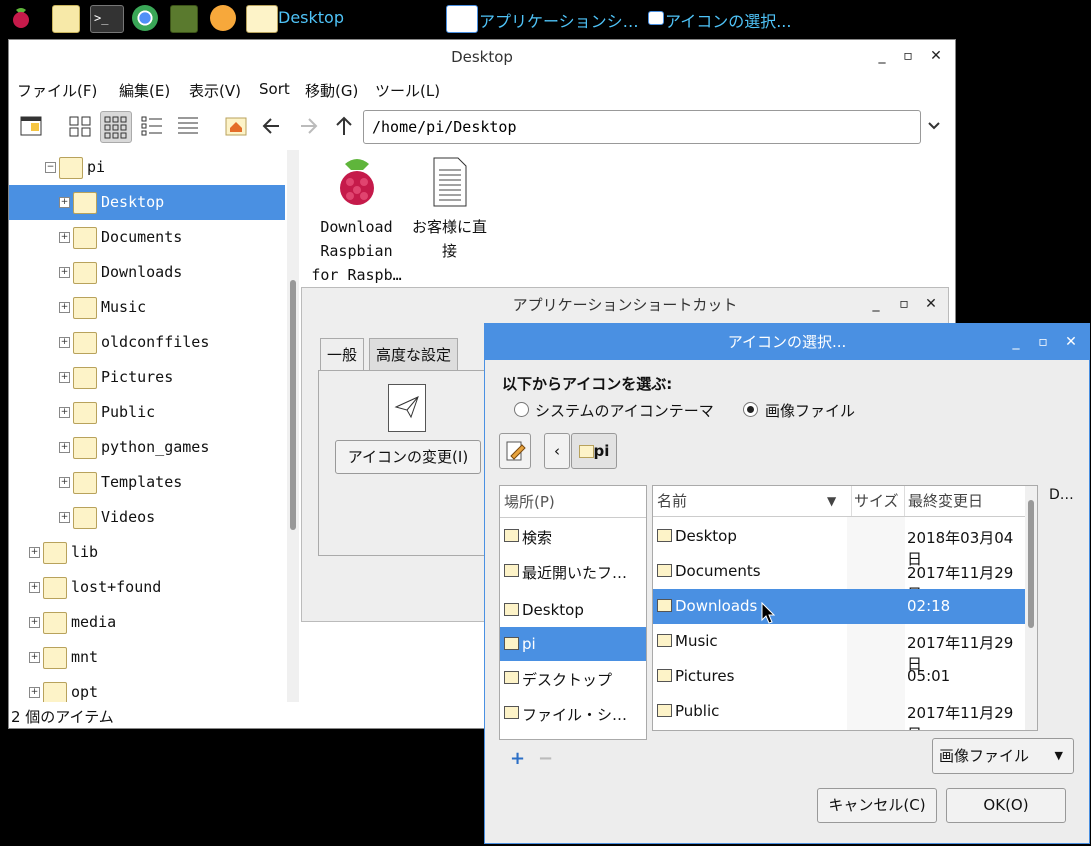  Describe the element at coordinates (515, 451) in the screenshot. I see `edit-location-button` at that location.